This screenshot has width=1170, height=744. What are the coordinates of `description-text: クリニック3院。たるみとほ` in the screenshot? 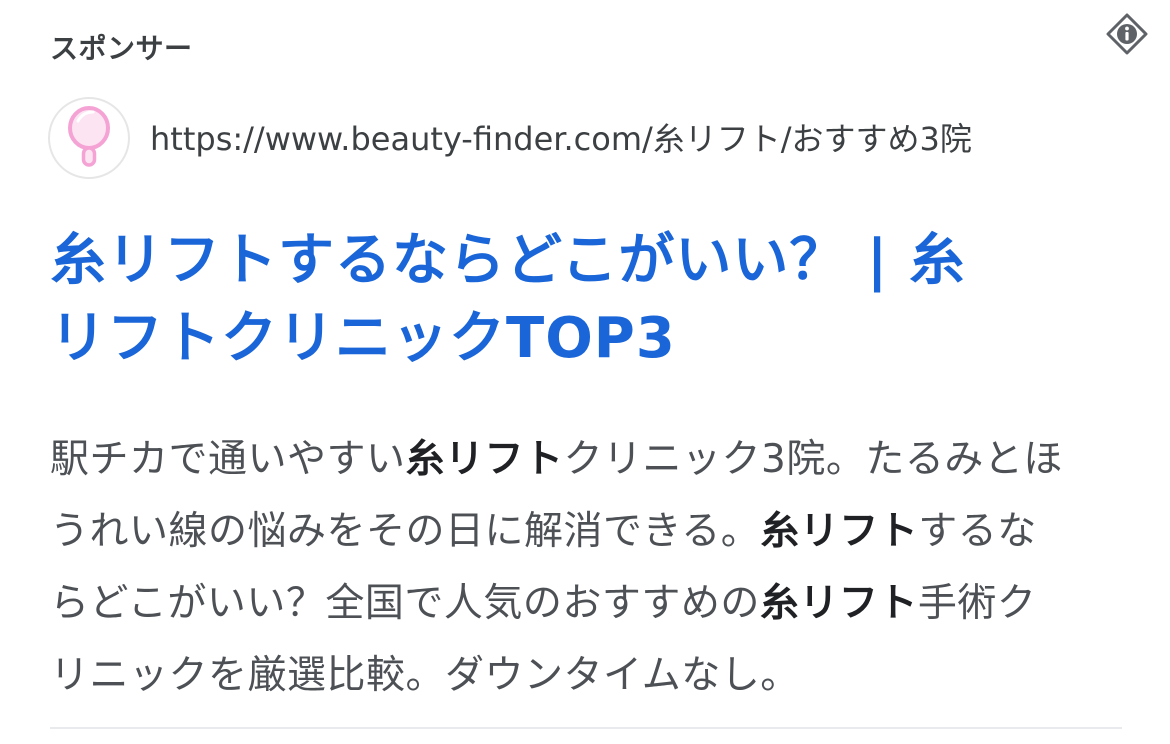 It's located at (813, 459).